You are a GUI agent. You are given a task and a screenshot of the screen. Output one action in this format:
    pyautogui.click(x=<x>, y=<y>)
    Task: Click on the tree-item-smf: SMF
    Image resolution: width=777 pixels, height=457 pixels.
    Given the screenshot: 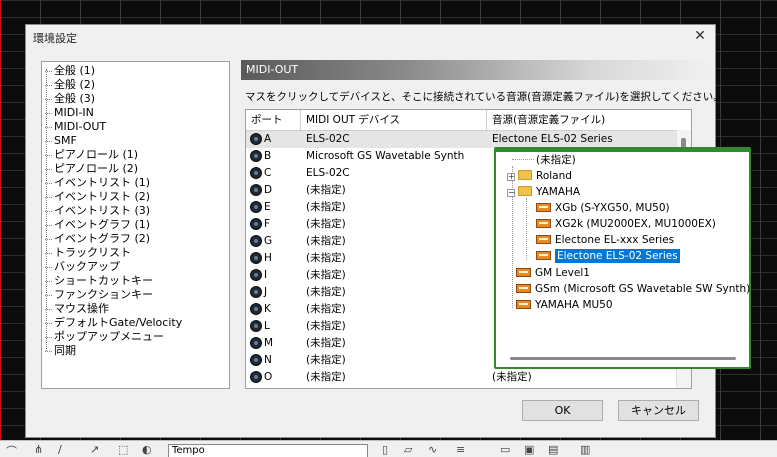 What is the action you would take?
    pyautogui.click(x=61, y=141)
    